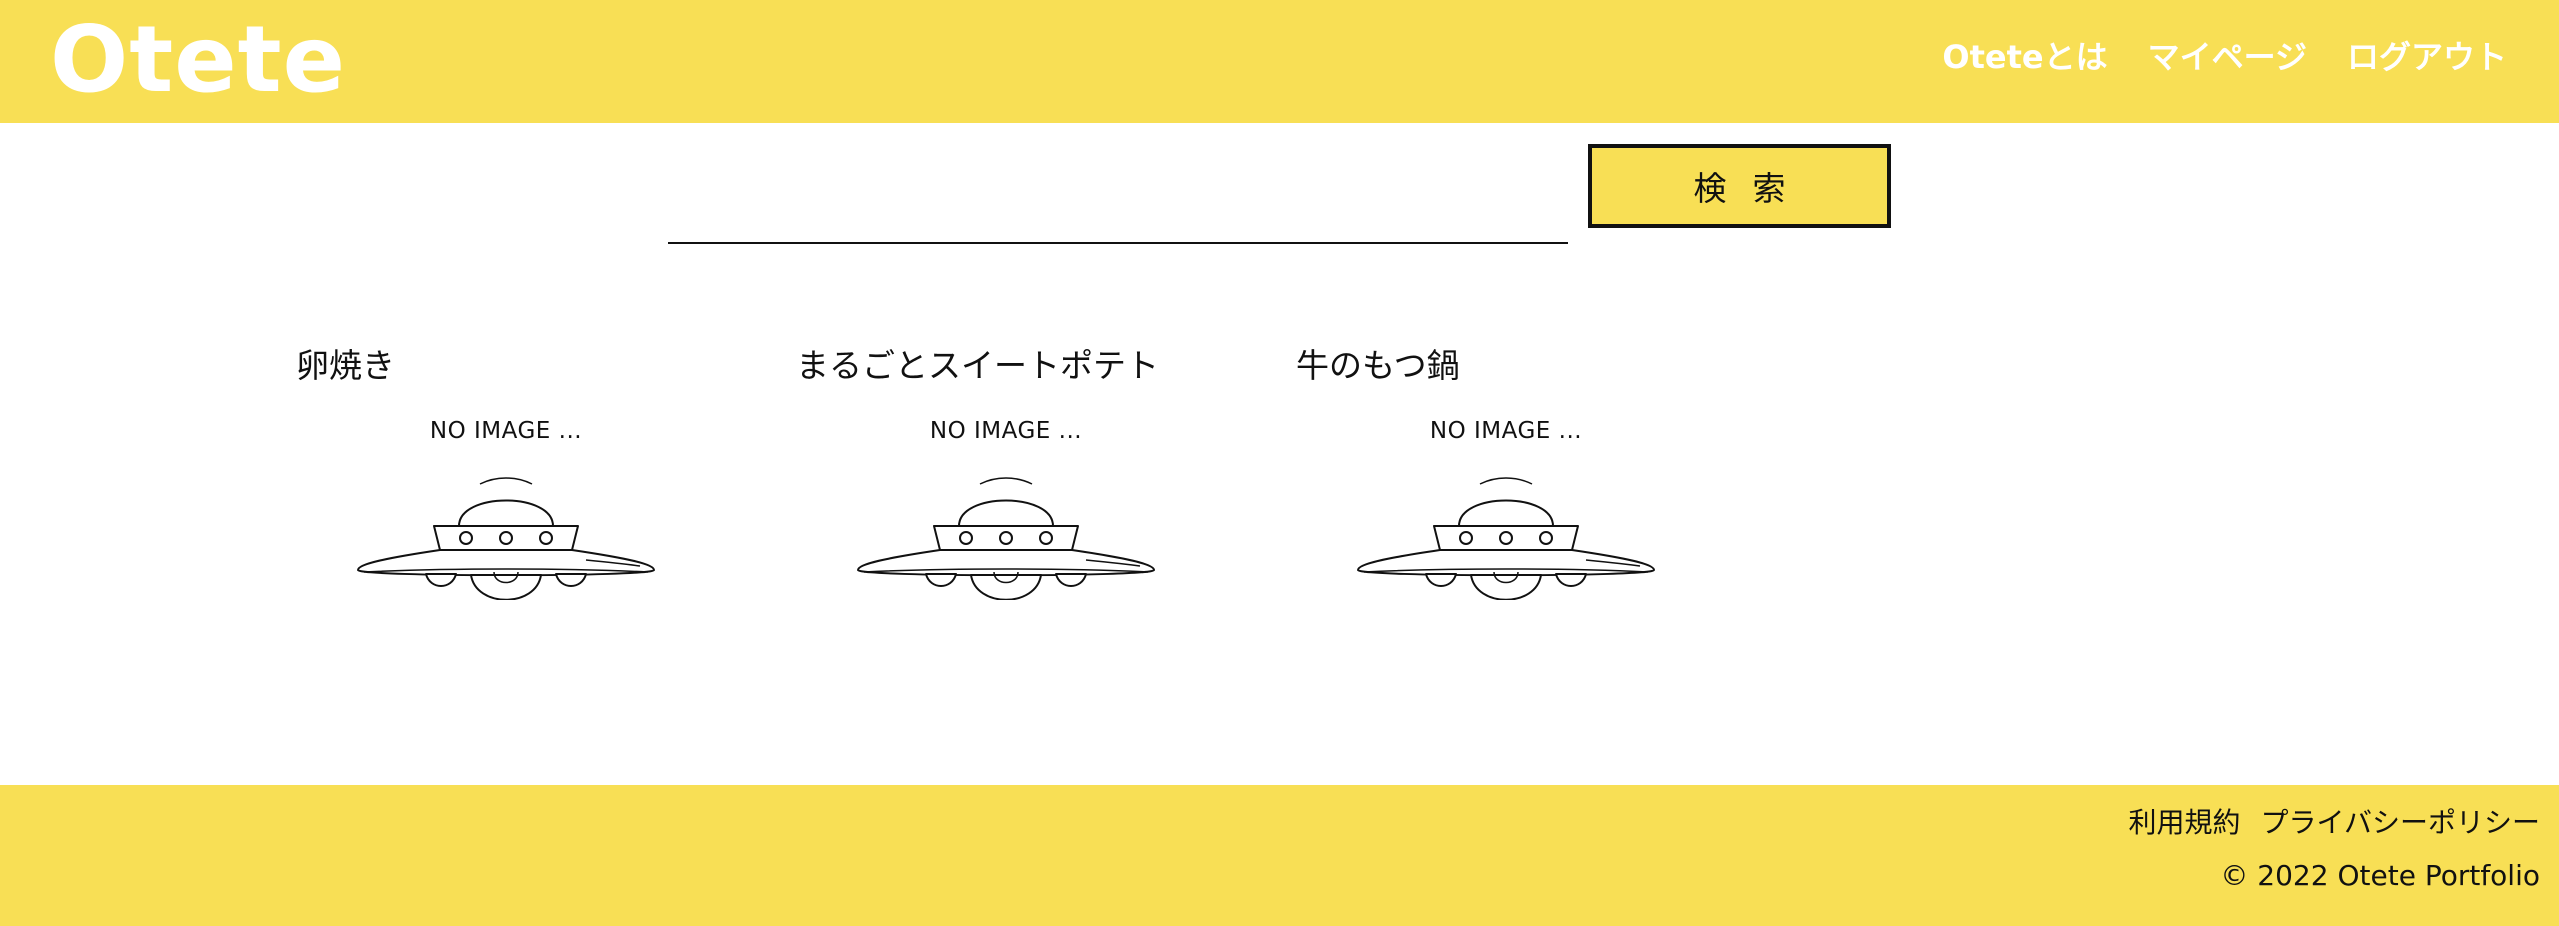 This screenshot has width=2559, height=926. What do you see at coordinates (2380, 875) in the screenshot?
I see `copyright-text: © 2022 Otete Portfolio` at bounding box center [2380, 875].